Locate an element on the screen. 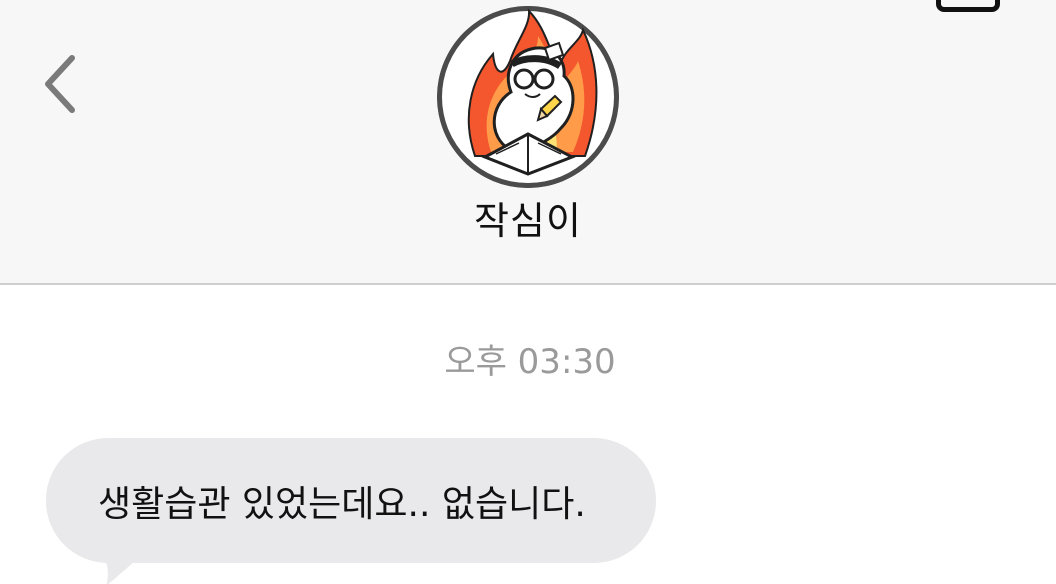  message-bubble-tail is located at coordinates (124, 566).